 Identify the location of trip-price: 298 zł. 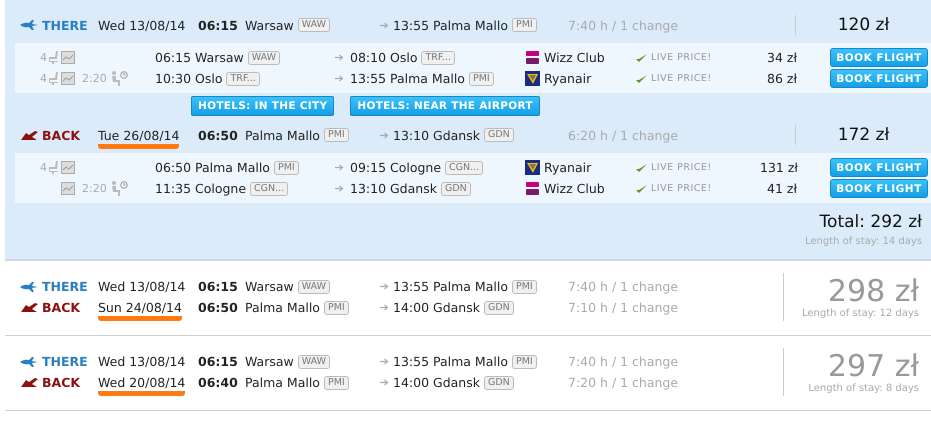
(873, 292).